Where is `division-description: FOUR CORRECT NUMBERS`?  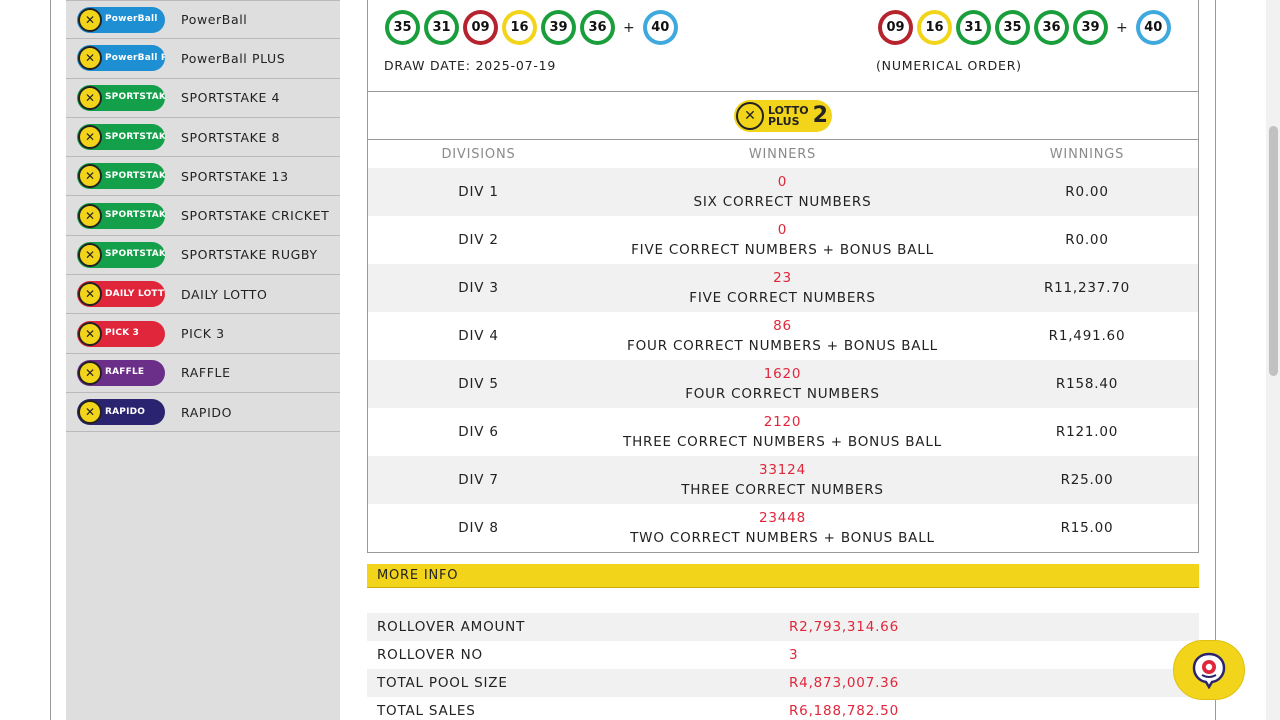
division-description: FOUR CORRECT NUMBERS is located at coordinates (782, 394).